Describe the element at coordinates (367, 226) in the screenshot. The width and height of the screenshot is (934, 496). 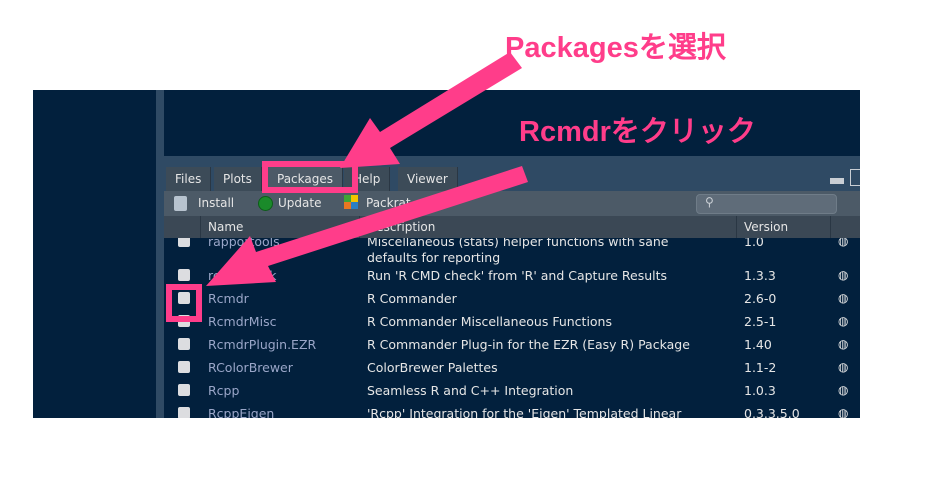
I see `arrow-to-rcmdr` at that location.